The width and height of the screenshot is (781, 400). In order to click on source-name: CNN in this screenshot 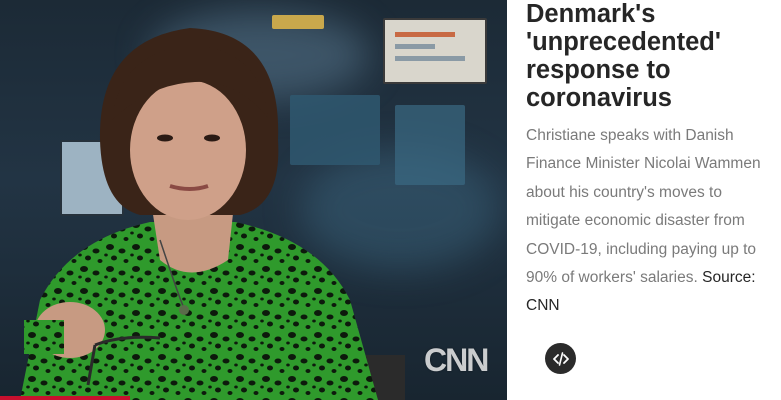, I will do `click(543, 306)`.